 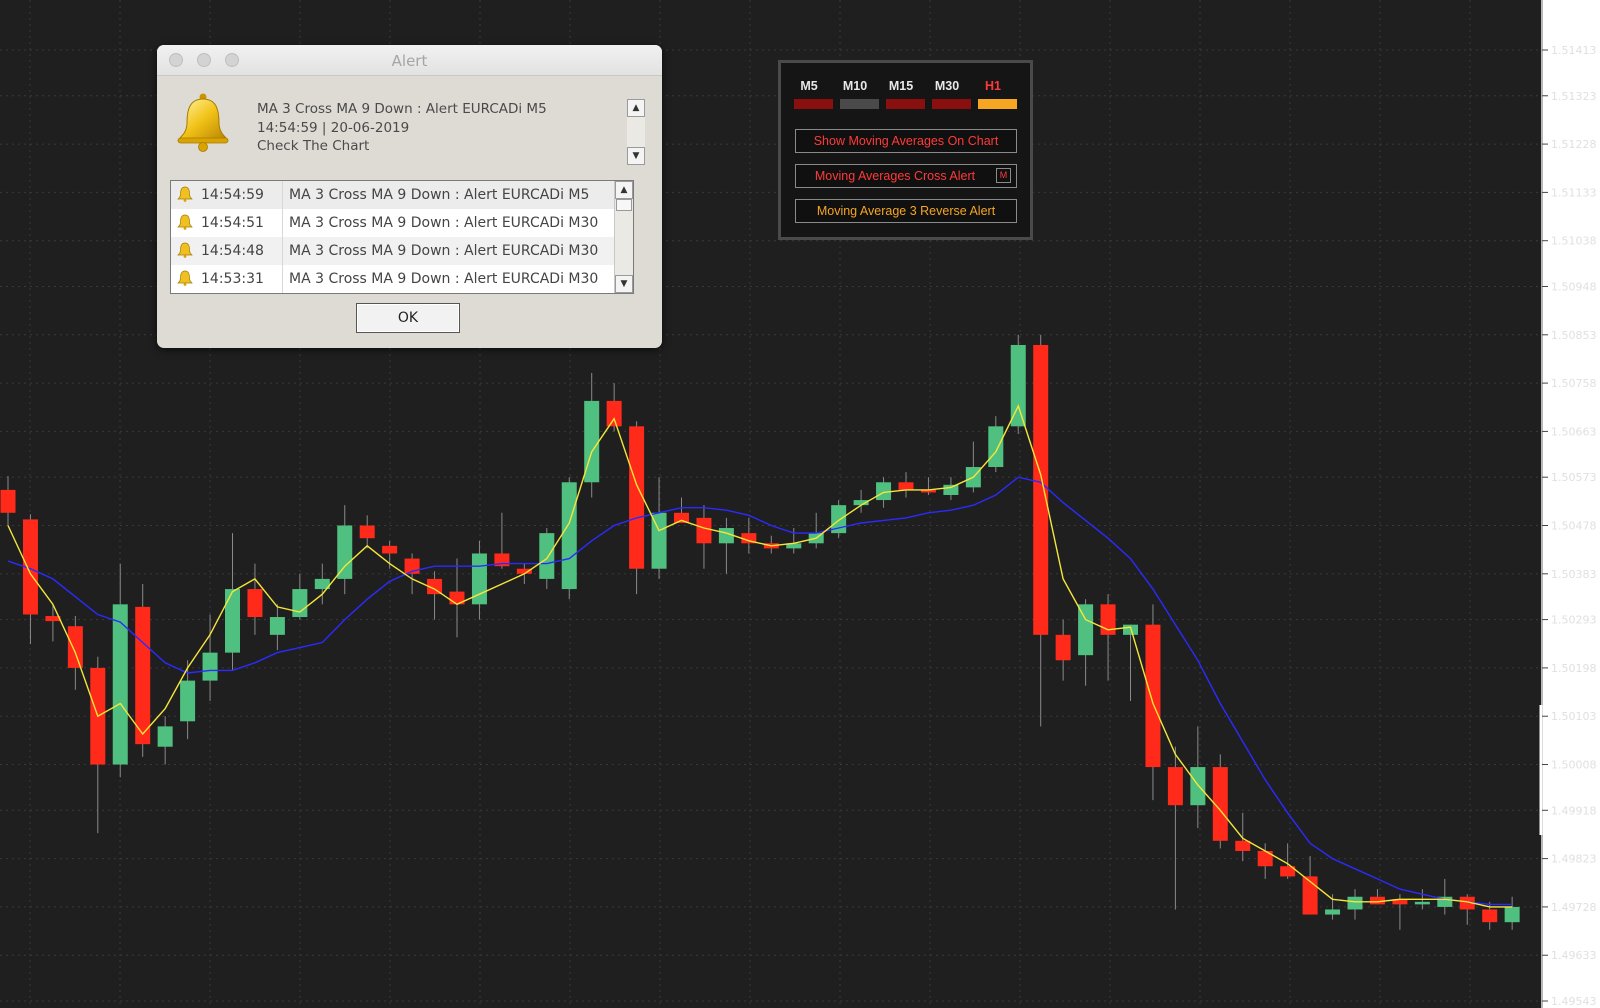 What do you see at coordinates (1574, 286) in the screenshot?
I see `price-axis-label: 1.50948` at bounding box center [1574, 286].